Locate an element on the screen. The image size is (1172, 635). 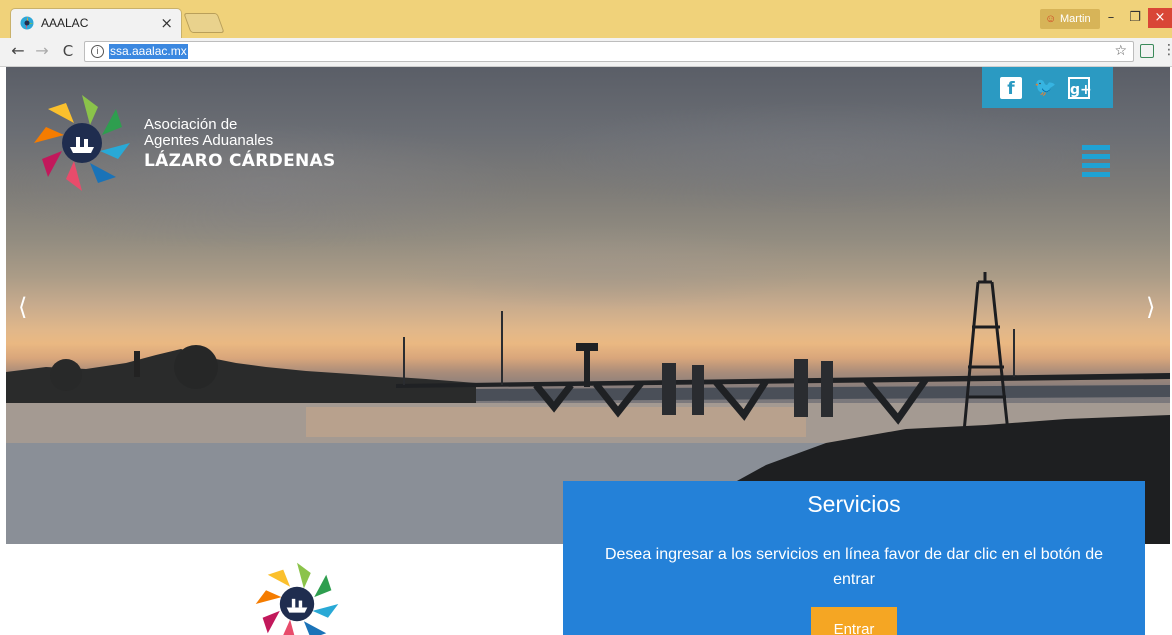
org-title-line1: Asociación de is located at coordinates (191, 124).